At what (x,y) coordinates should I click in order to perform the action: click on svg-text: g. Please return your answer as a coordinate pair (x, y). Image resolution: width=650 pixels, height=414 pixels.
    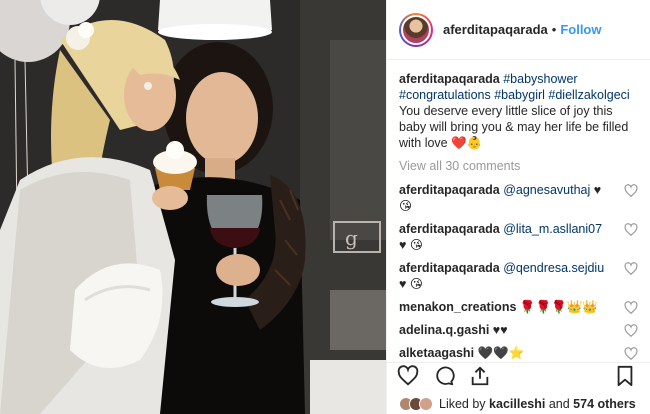
    Looking at the image, I should click on (351, 238).